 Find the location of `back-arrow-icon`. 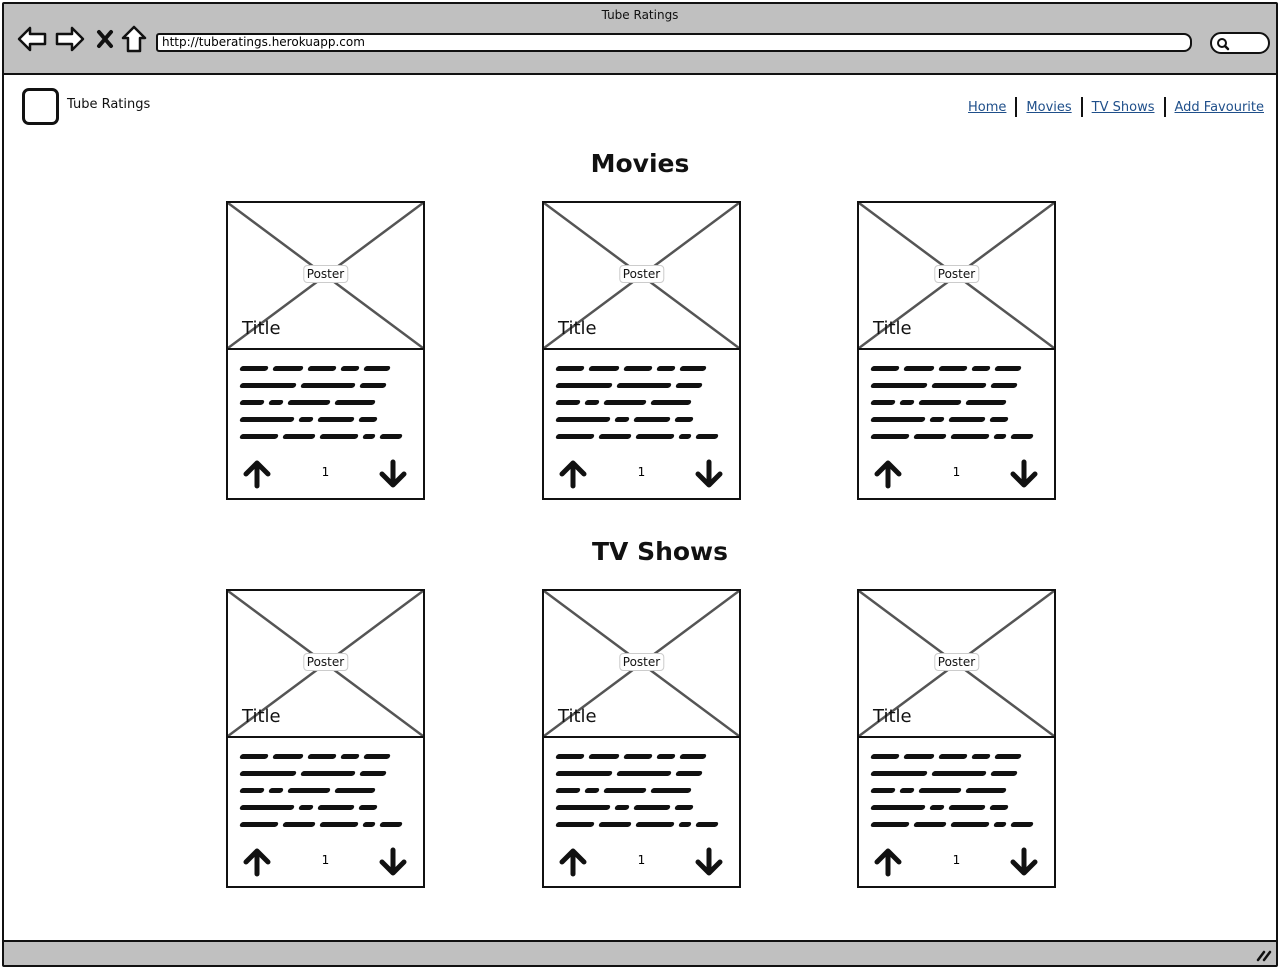

back-arrow-icon is located at coordinates (32, 39).